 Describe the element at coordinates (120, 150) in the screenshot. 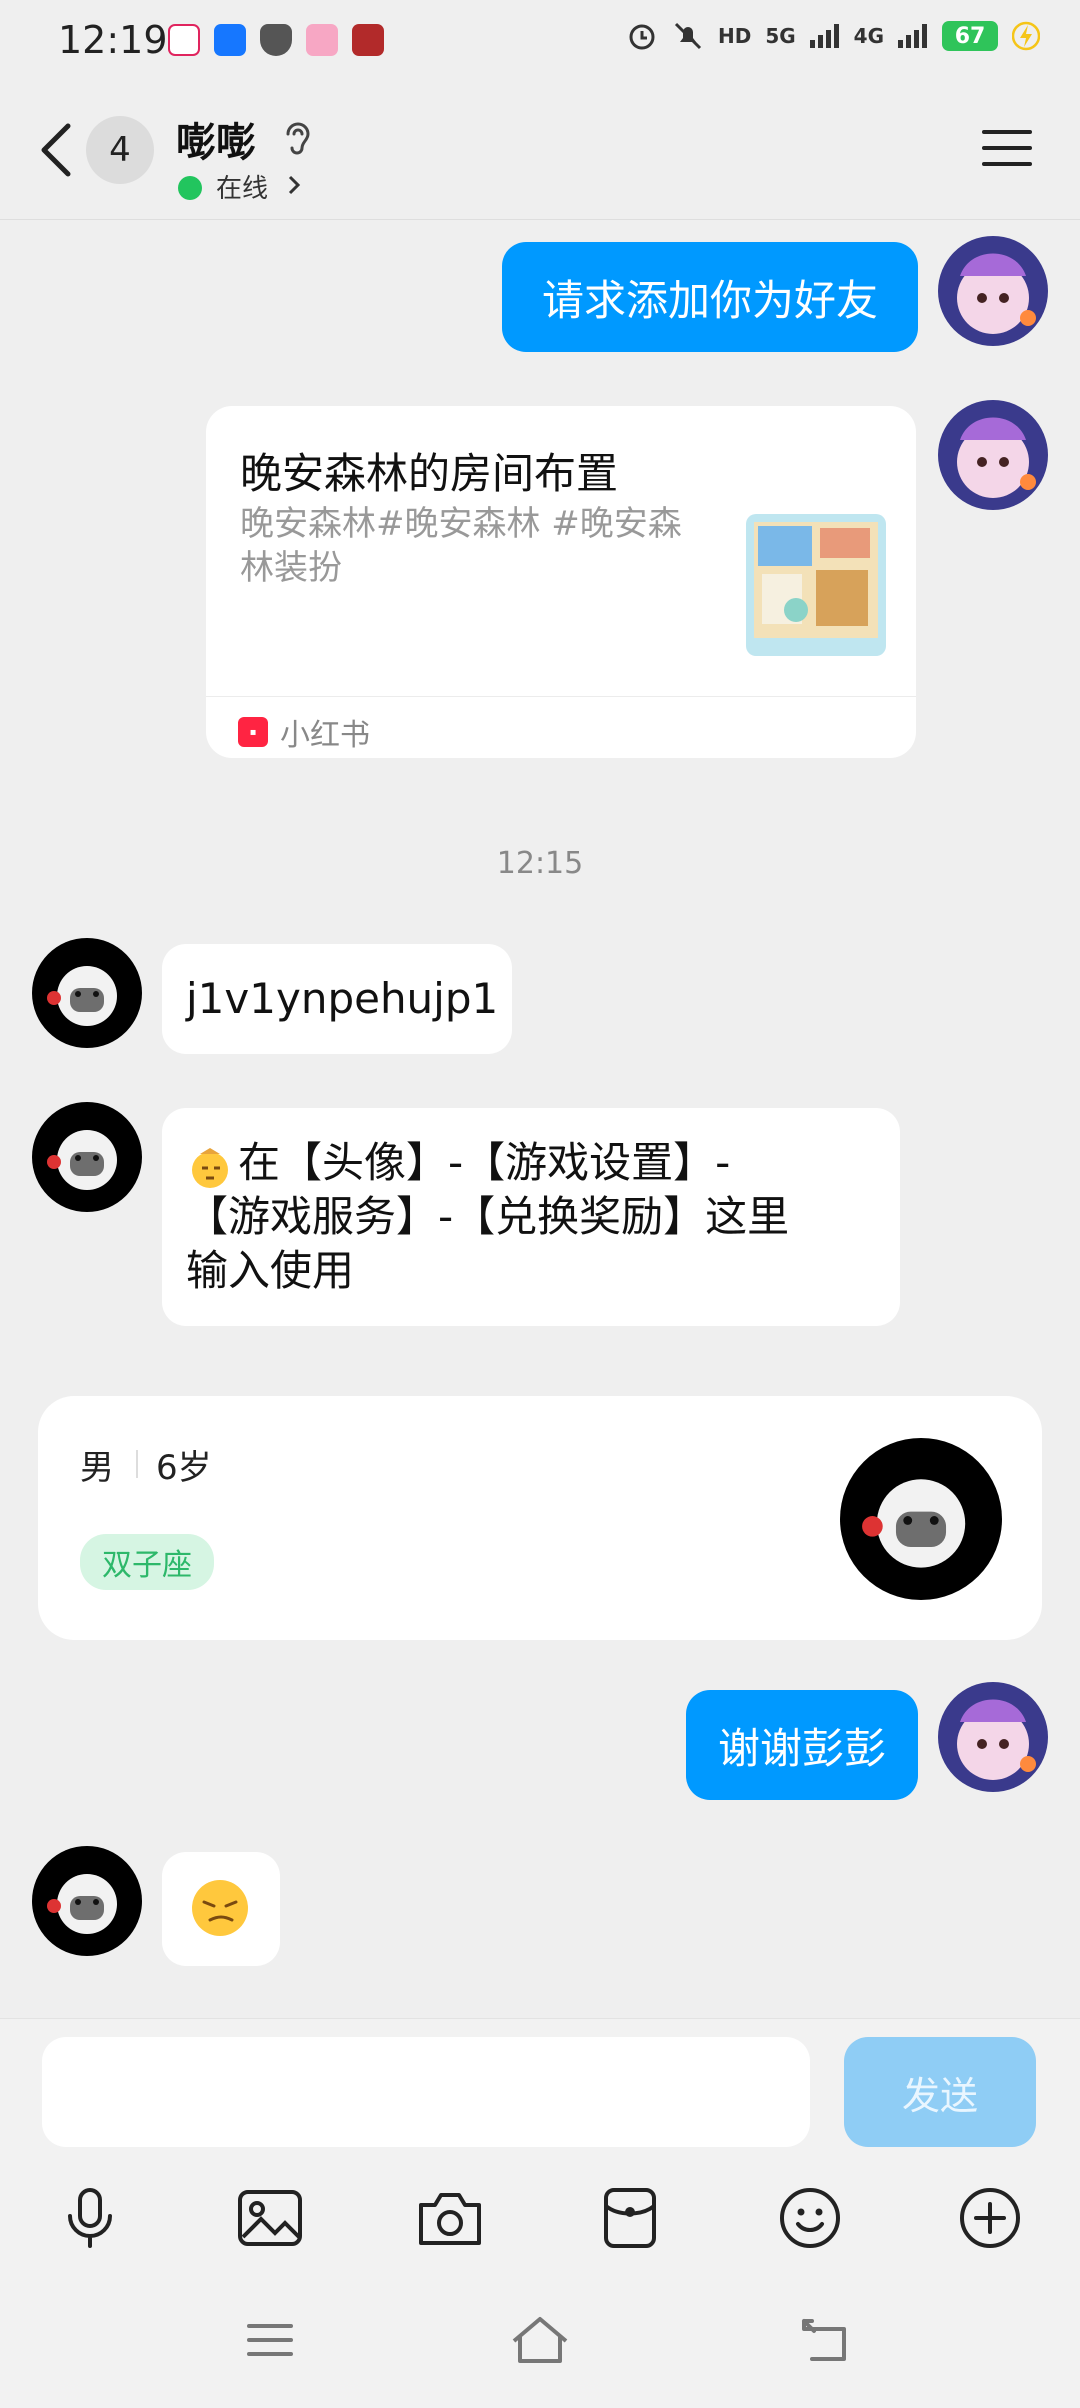

I see `unread-count-badge: 4` at that location.